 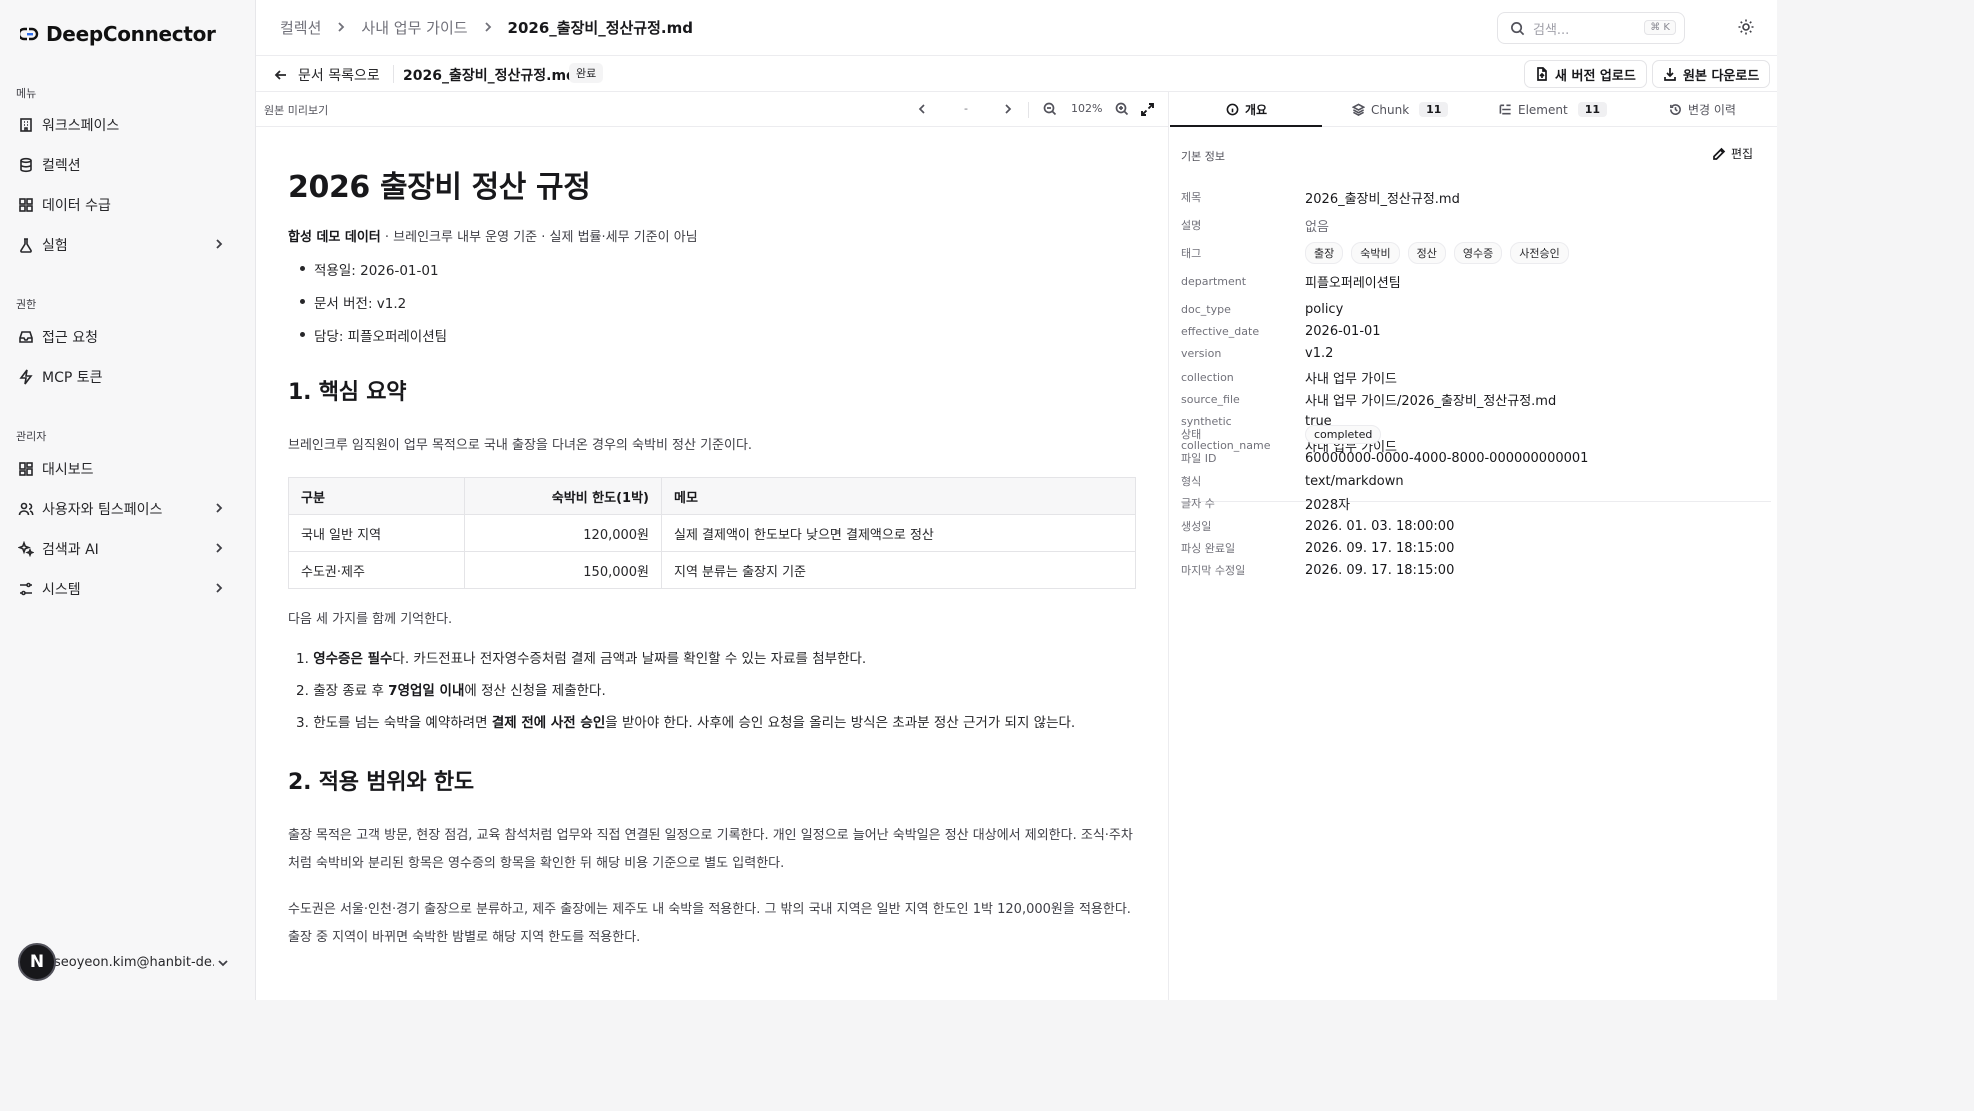 What do you see at coordinates (1476, 353) in the screenshot?
I see `field-version: version v1.2` at bounding box center [1476, 353].